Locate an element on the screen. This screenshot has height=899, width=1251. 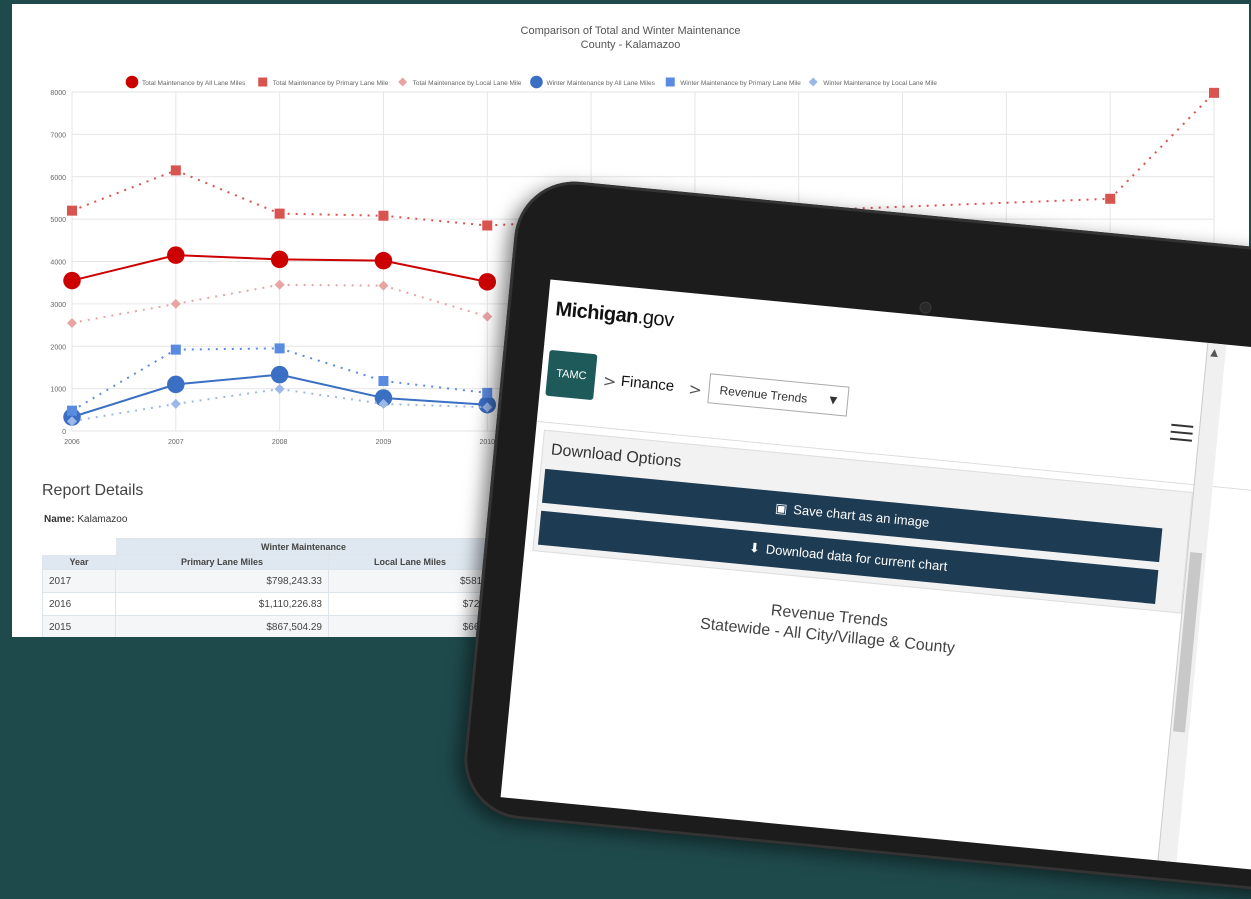
download-icon: ⬇ is located at coordinates (754, 548).